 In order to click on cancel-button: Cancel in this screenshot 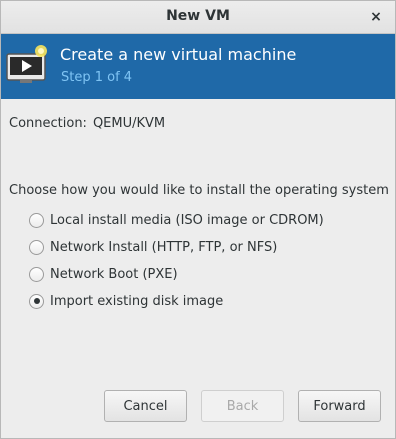, I will do `click(145, 406)`.